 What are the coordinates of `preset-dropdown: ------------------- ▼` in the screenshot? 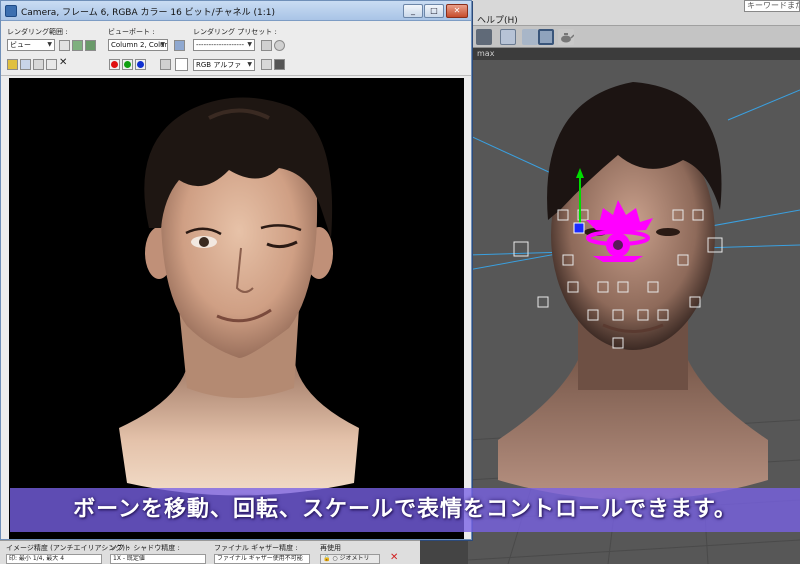 It's located at (224, 45).